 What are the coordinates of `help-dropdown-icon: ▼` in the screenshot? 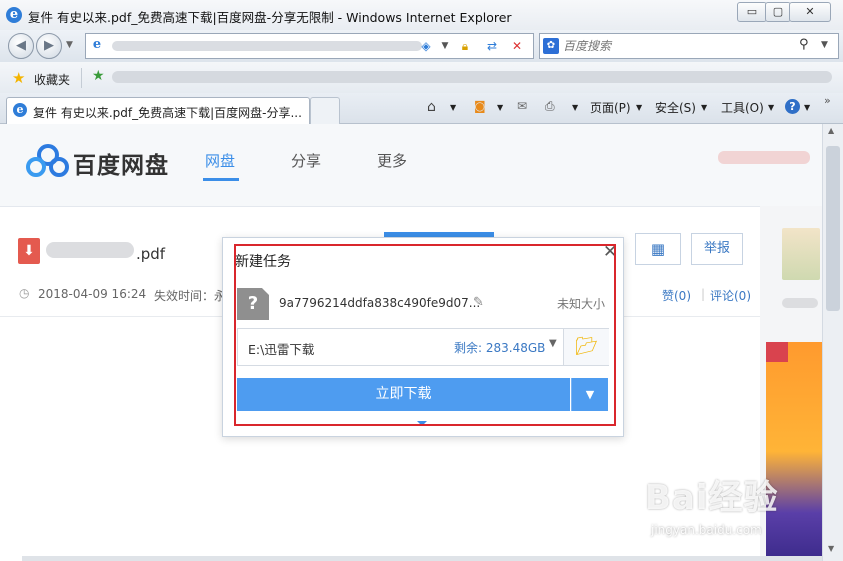 It's located at (807, 107).